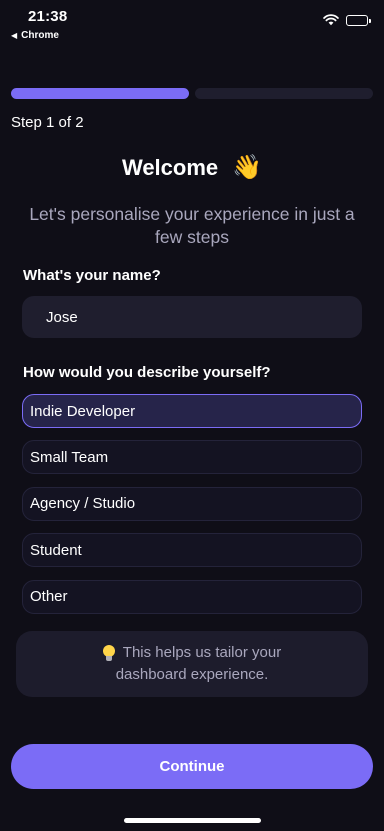 This screenshot has width=384, height=831. What do you see at coordinates (192, 820) in the screenshot?
I see `home-indicator` at bounding box center [192, 820].